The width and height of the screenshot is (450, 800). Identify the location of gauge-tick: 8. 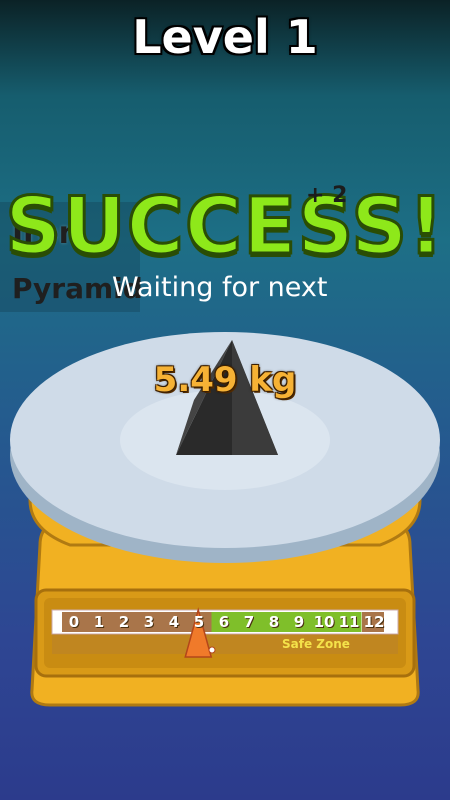
(274, 622).